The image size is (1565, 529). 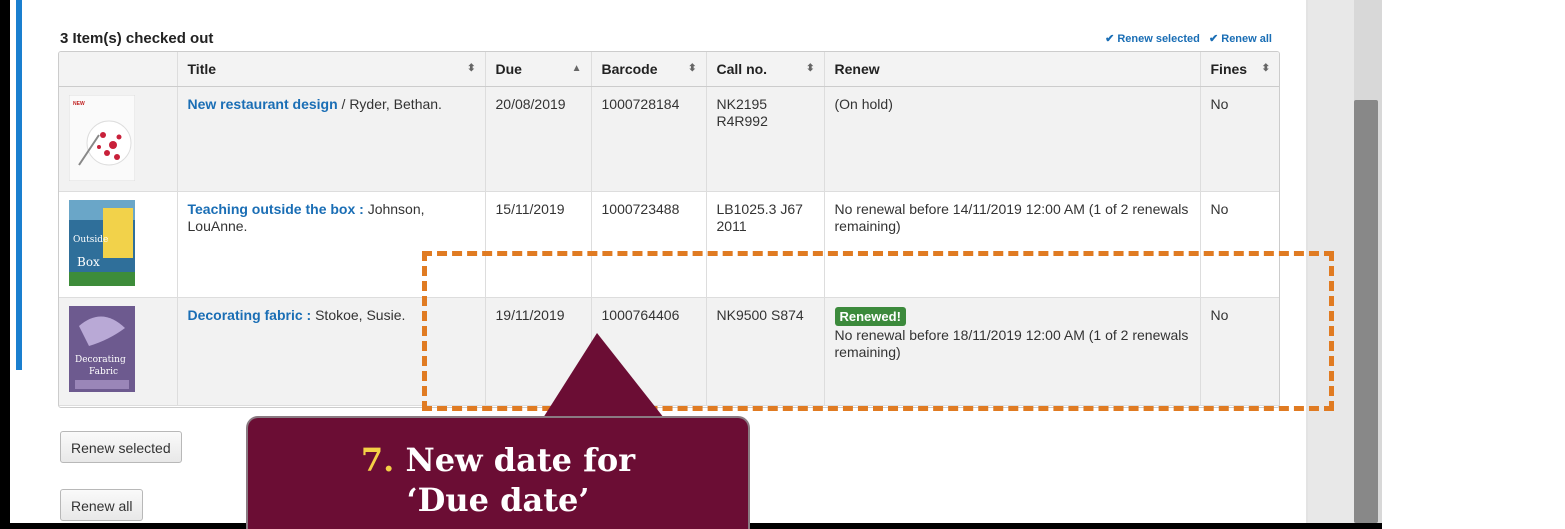 What do you see at coordinates (377, 460) in the screenshot?
I see `callout-step-number: 7.` at bounding box center [377, 460].